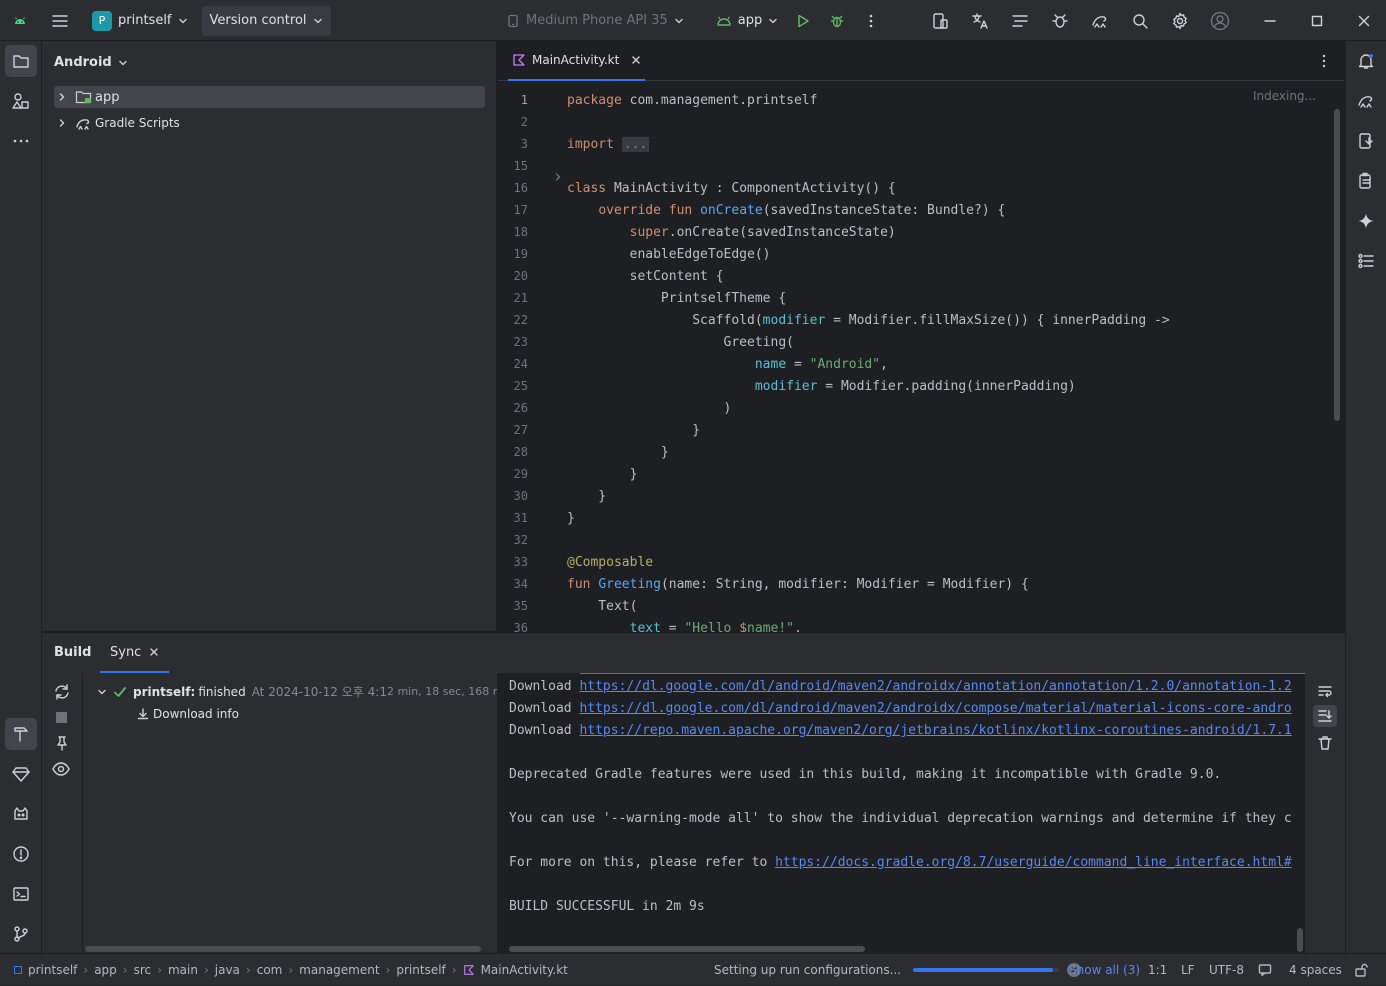 This screenshot has width=1386, height=986. I want to click on debug-button, so click(837, 20).